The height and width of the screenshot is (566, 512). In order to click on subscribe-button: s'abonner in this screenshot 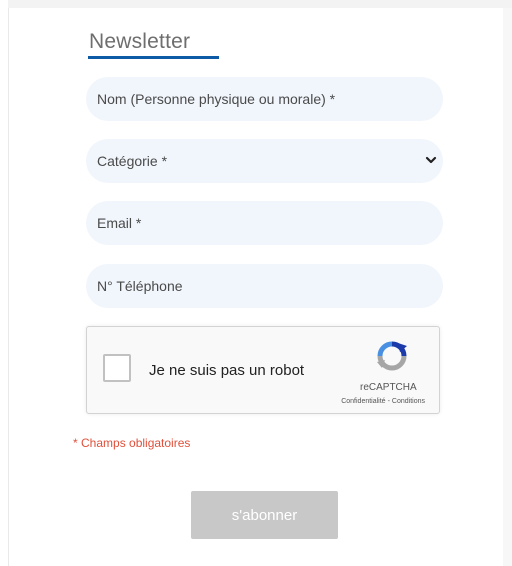, I will do `click(264, 515)`.